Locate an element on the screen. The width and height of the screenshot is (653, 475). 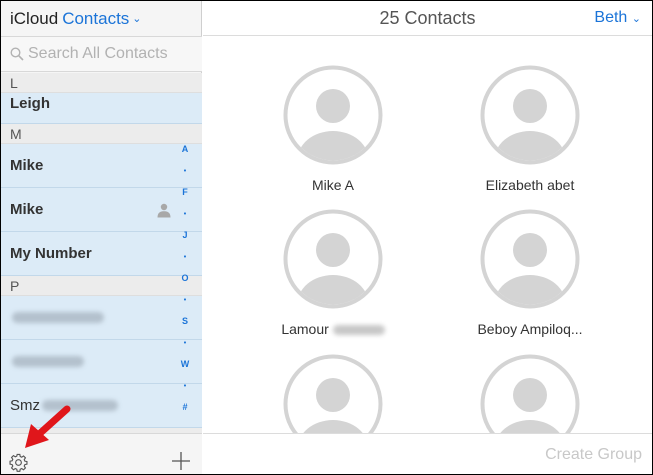
contact-card: Mike A is located at coordinates (333, 129).